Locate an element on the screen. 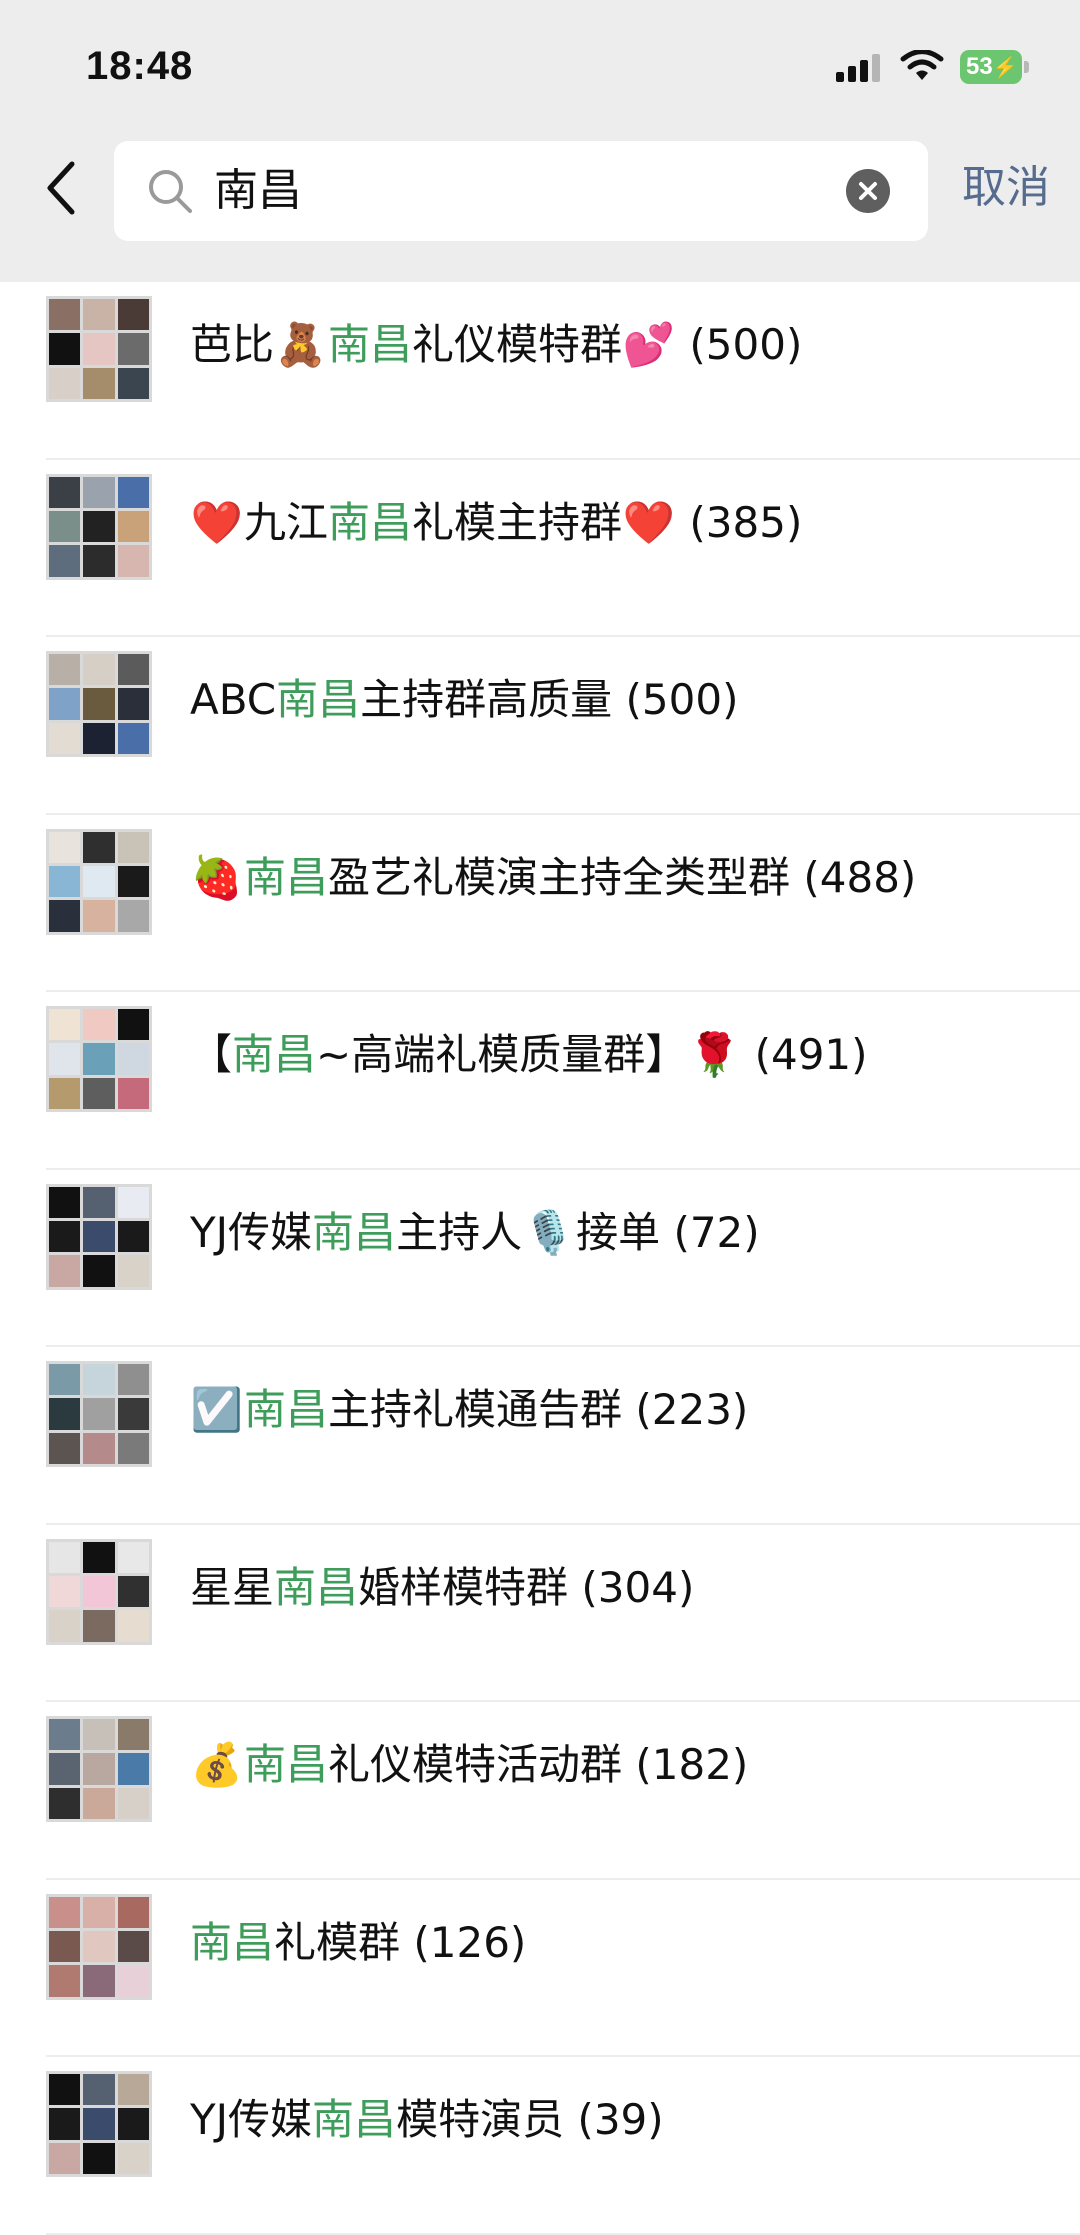 This screenshot has height=2235, width=1080. result-row: 【南昌~高端礼模质量群】🌹 (491) is located at coordinates (540, 1081).